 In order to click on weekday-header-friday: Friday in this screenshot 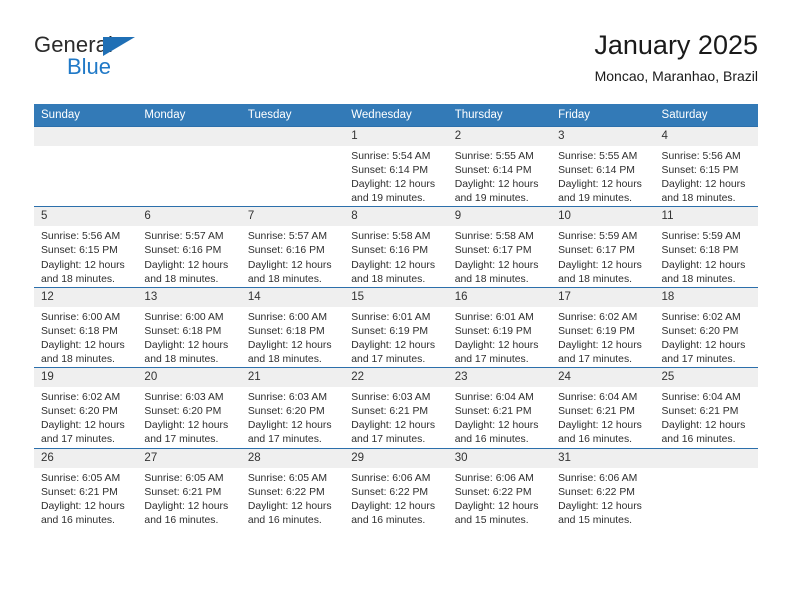, I will do `click(603, 115)`.